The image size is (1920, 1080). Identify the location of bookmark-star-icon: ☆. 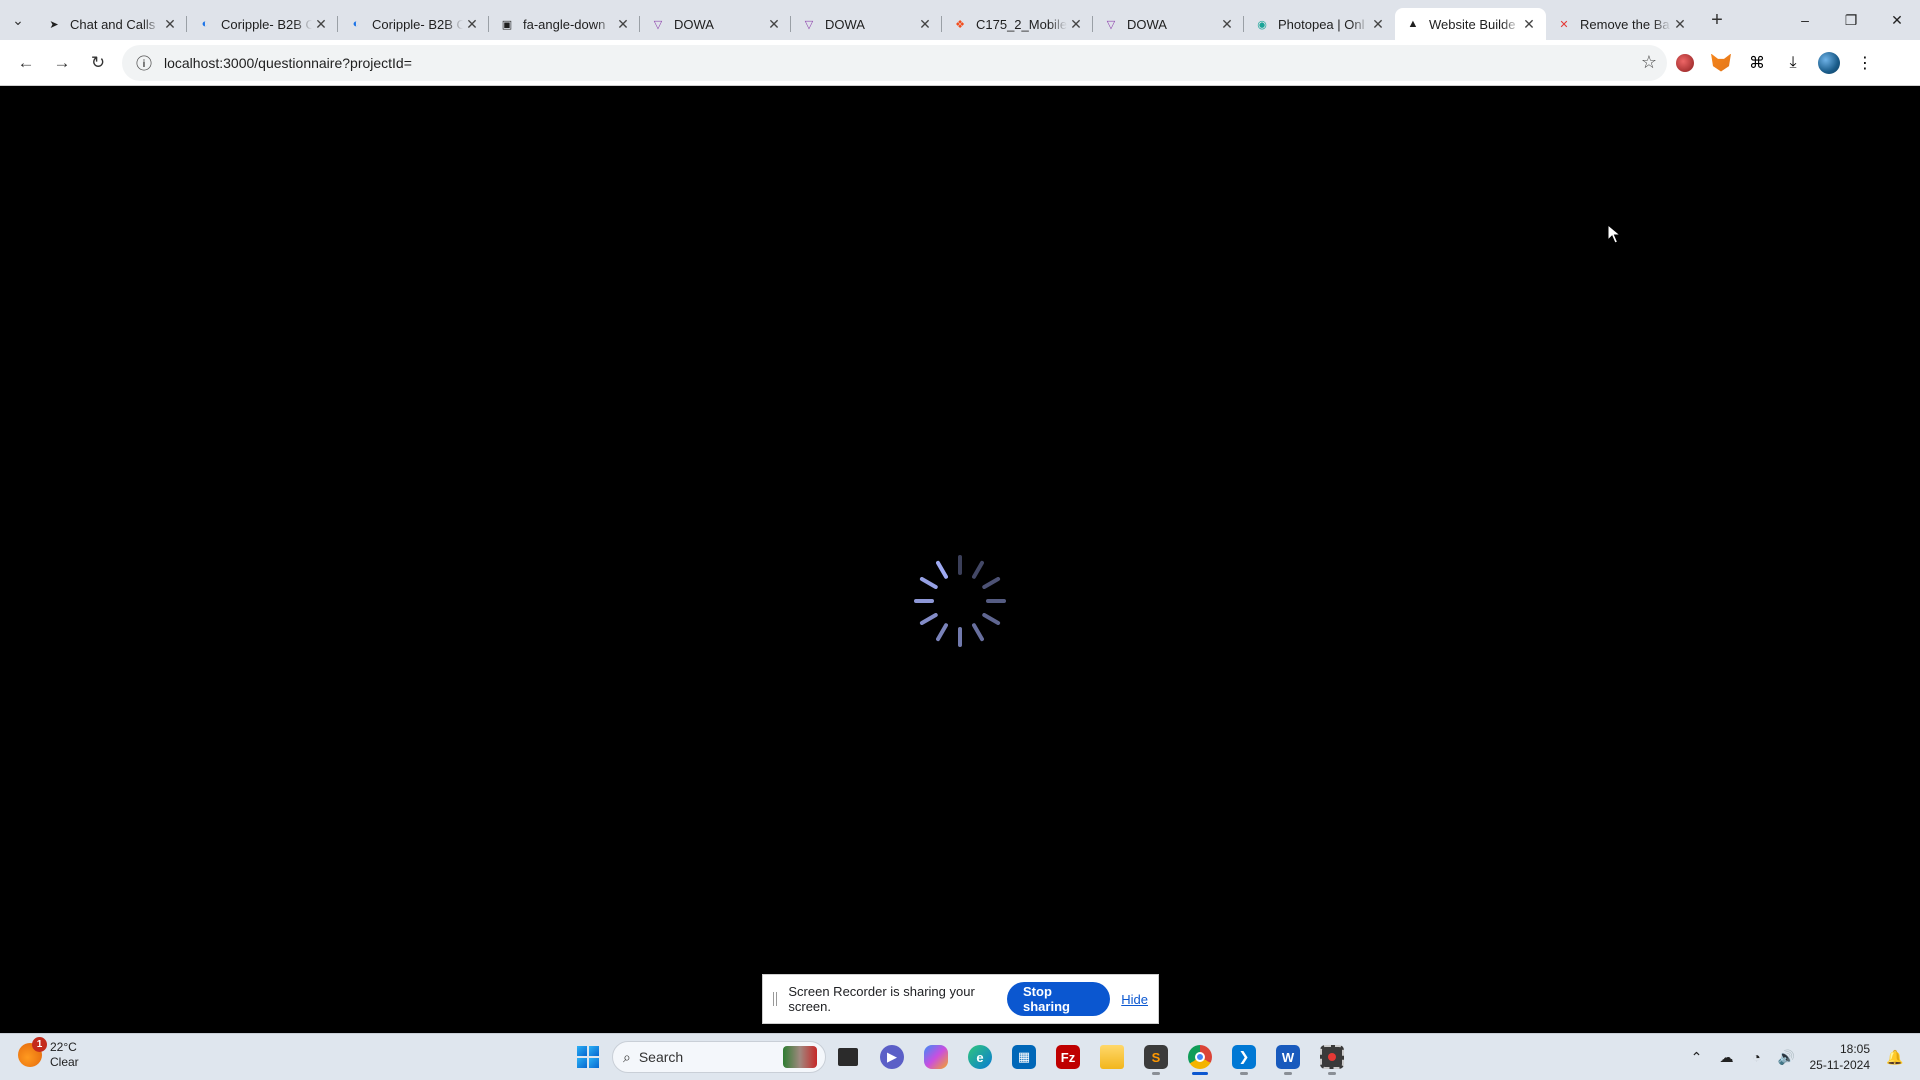
(1649, 62).